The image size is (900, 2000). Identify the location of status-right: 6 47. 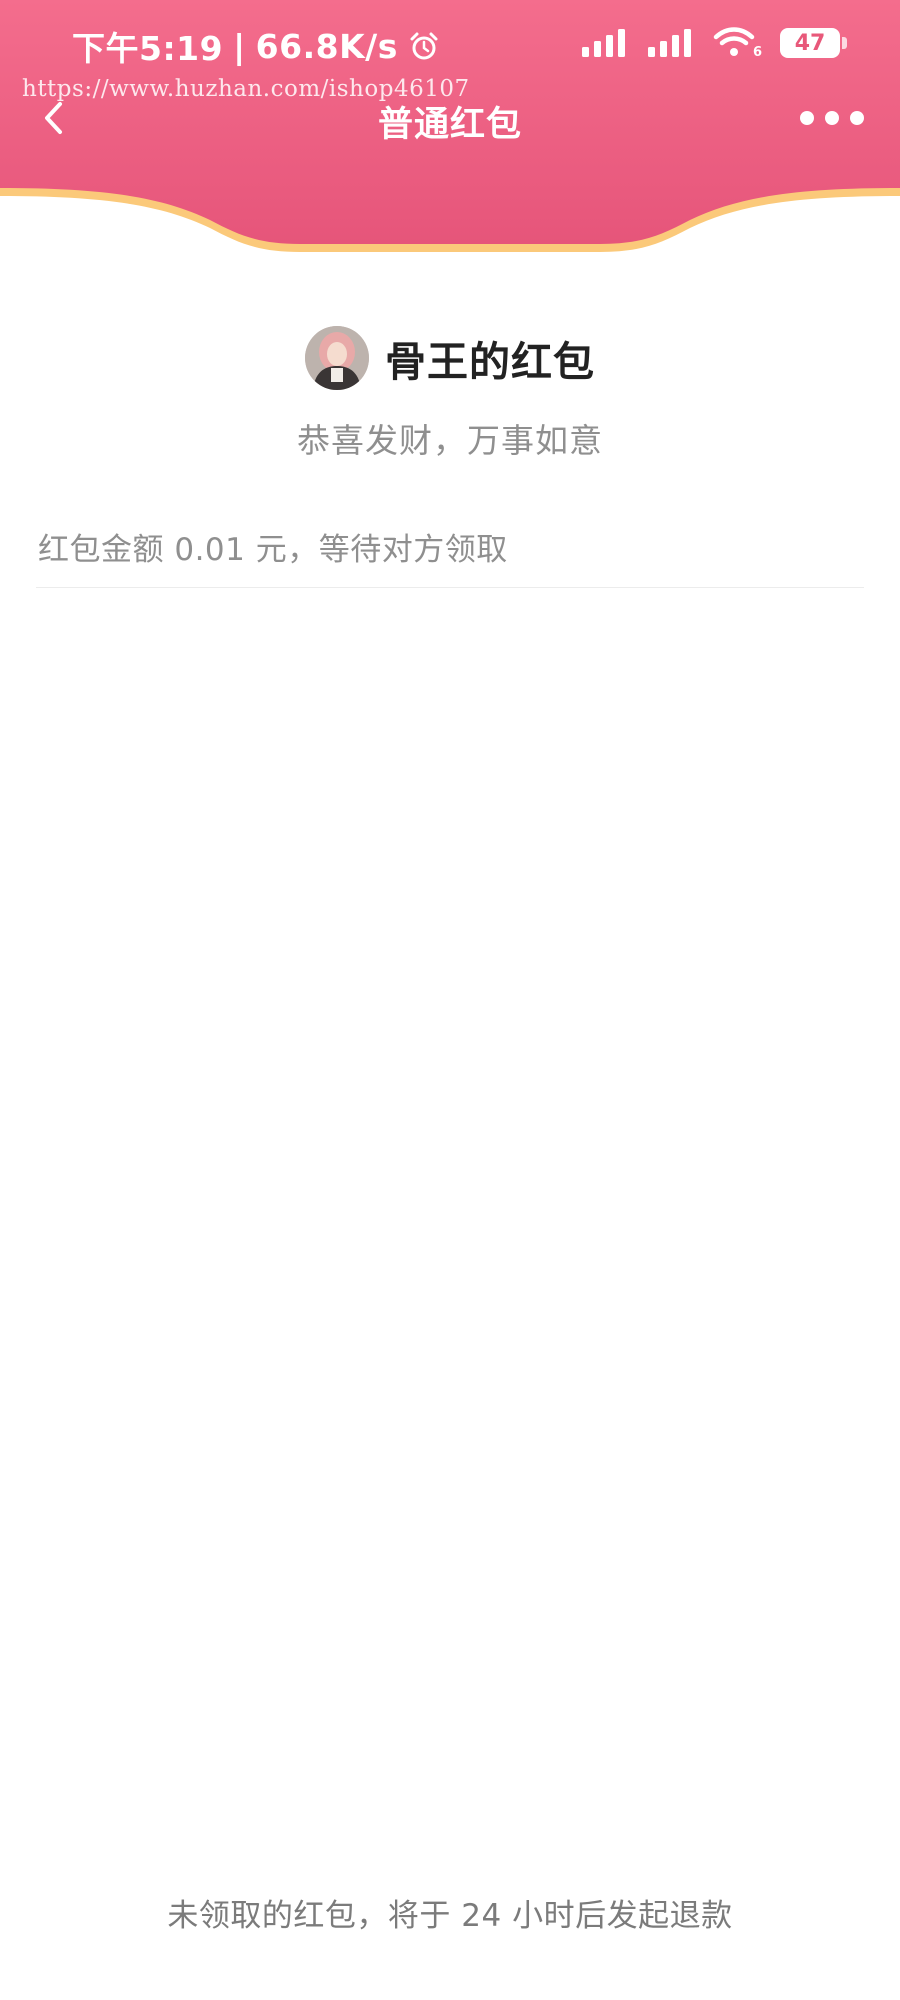
(713, 43).